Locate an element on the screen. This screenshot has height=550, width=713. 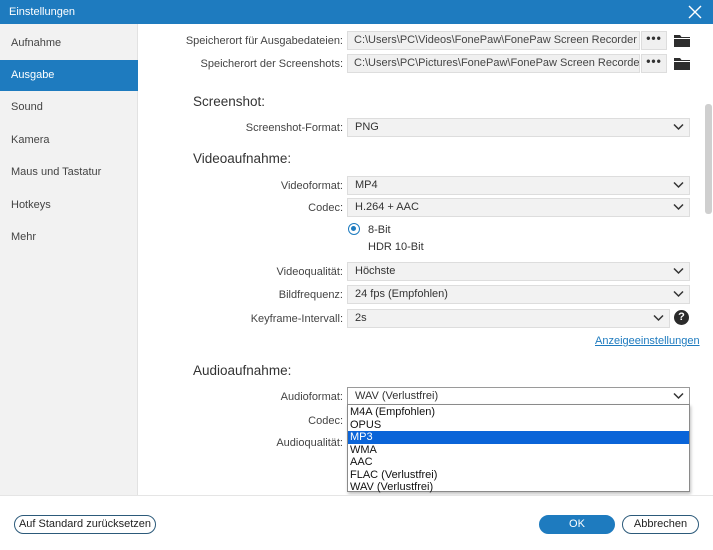
screenshot-format-select: PNG is located at coordinates (518, 127).